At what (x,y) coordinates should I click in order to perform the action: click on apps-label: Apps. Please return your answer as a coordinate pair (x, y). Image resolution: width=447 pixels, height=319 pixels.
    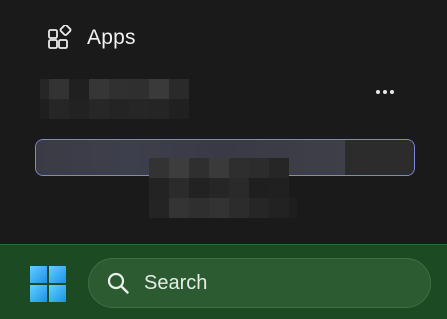
    Looking at the image, I should click on (111, 37).